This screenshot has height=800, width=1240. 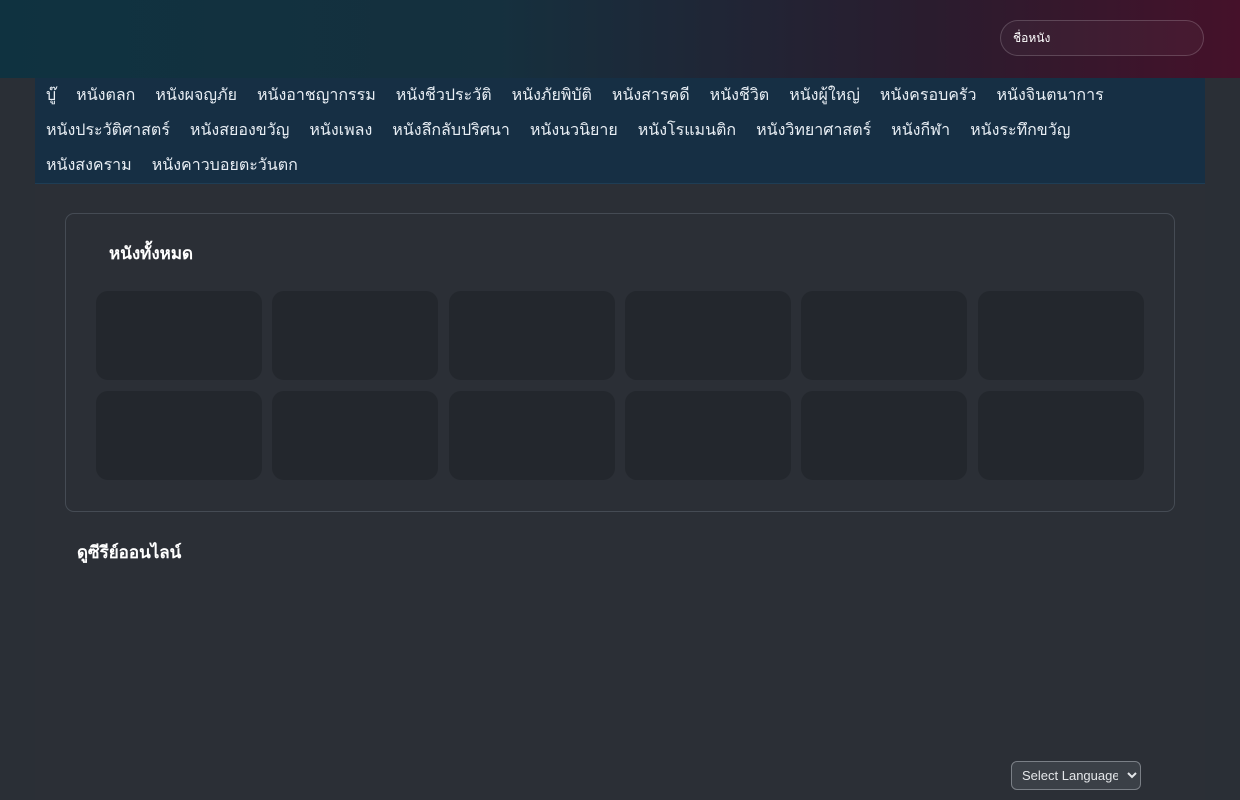 What do you see at coordinates (813, 130) in the screenshot?
I see `category-sci-fi: หนังวิทยาศาสตร์` at bounding box center [813, 130].